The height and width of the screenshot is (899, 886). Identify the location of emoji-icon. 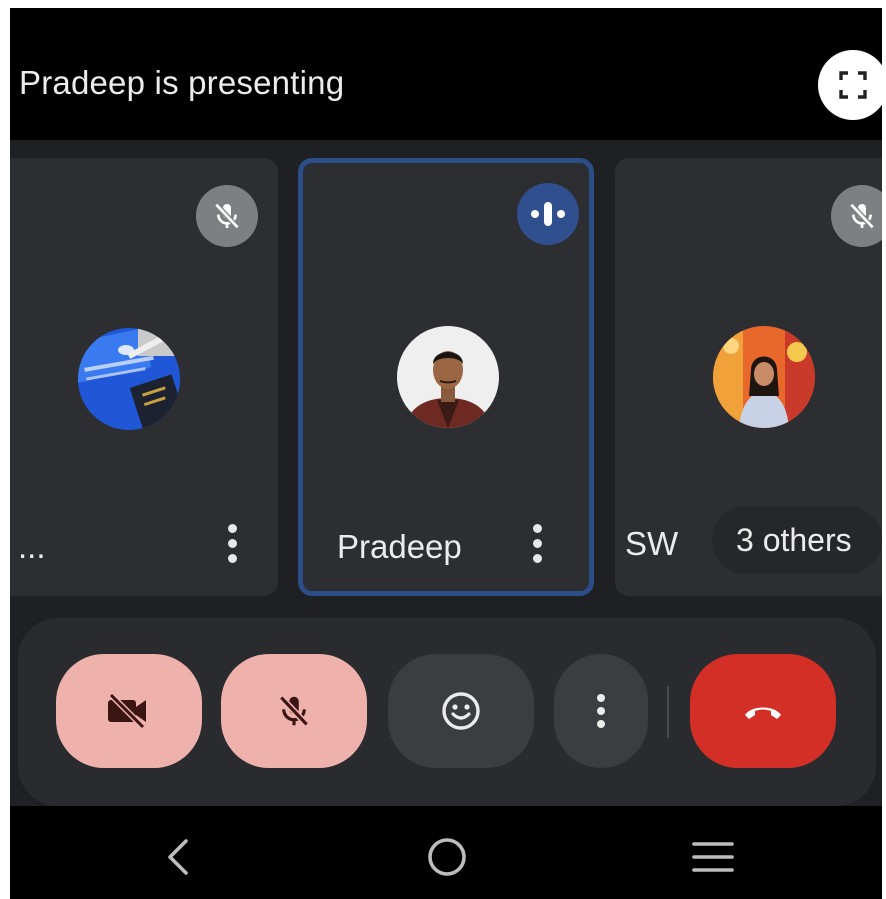
(461, 711).